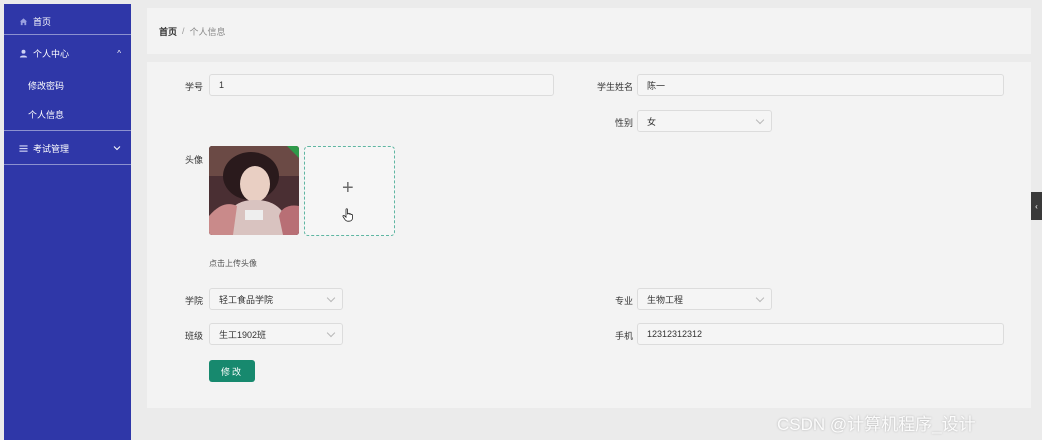 This screenshot has width=1042, height=440. I want to click on major-label: 专业, so click(623, 301).